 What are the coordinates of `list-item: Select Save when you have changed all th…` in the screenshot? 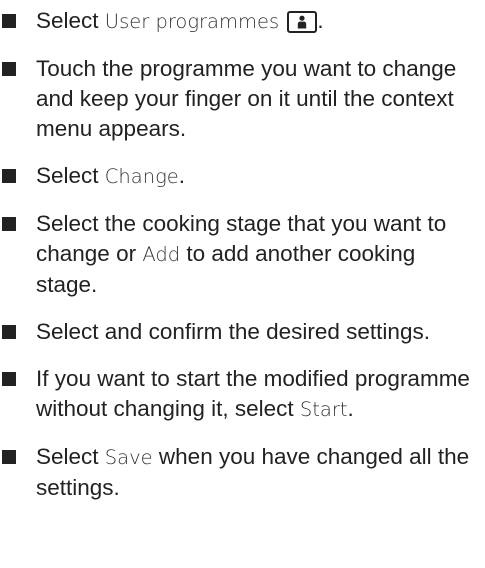 It's located at (242, 472).